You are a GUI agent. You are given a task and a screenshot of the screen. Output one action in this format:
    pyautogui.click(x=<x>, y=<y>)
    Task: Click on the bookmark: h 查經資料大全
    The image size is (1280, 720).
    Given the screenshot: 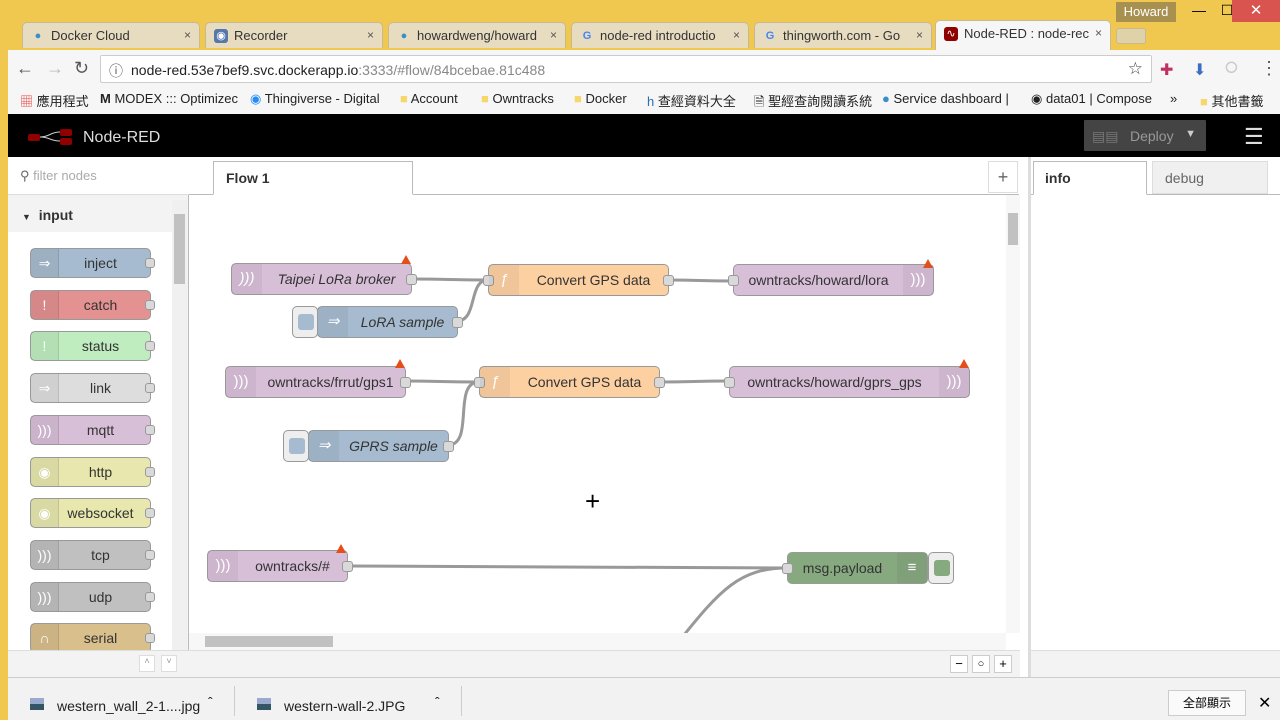 What is the action you would take?
    pyautogui.click(x=691, y=100)
    